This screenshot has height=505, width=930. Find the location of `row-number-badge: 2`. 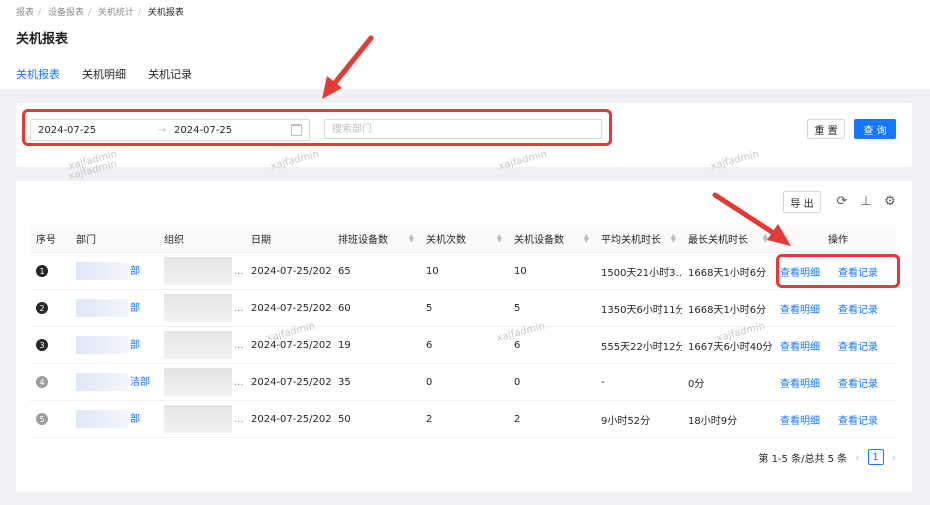

row-number-badge: 2 is located at coordinates (42, 308).